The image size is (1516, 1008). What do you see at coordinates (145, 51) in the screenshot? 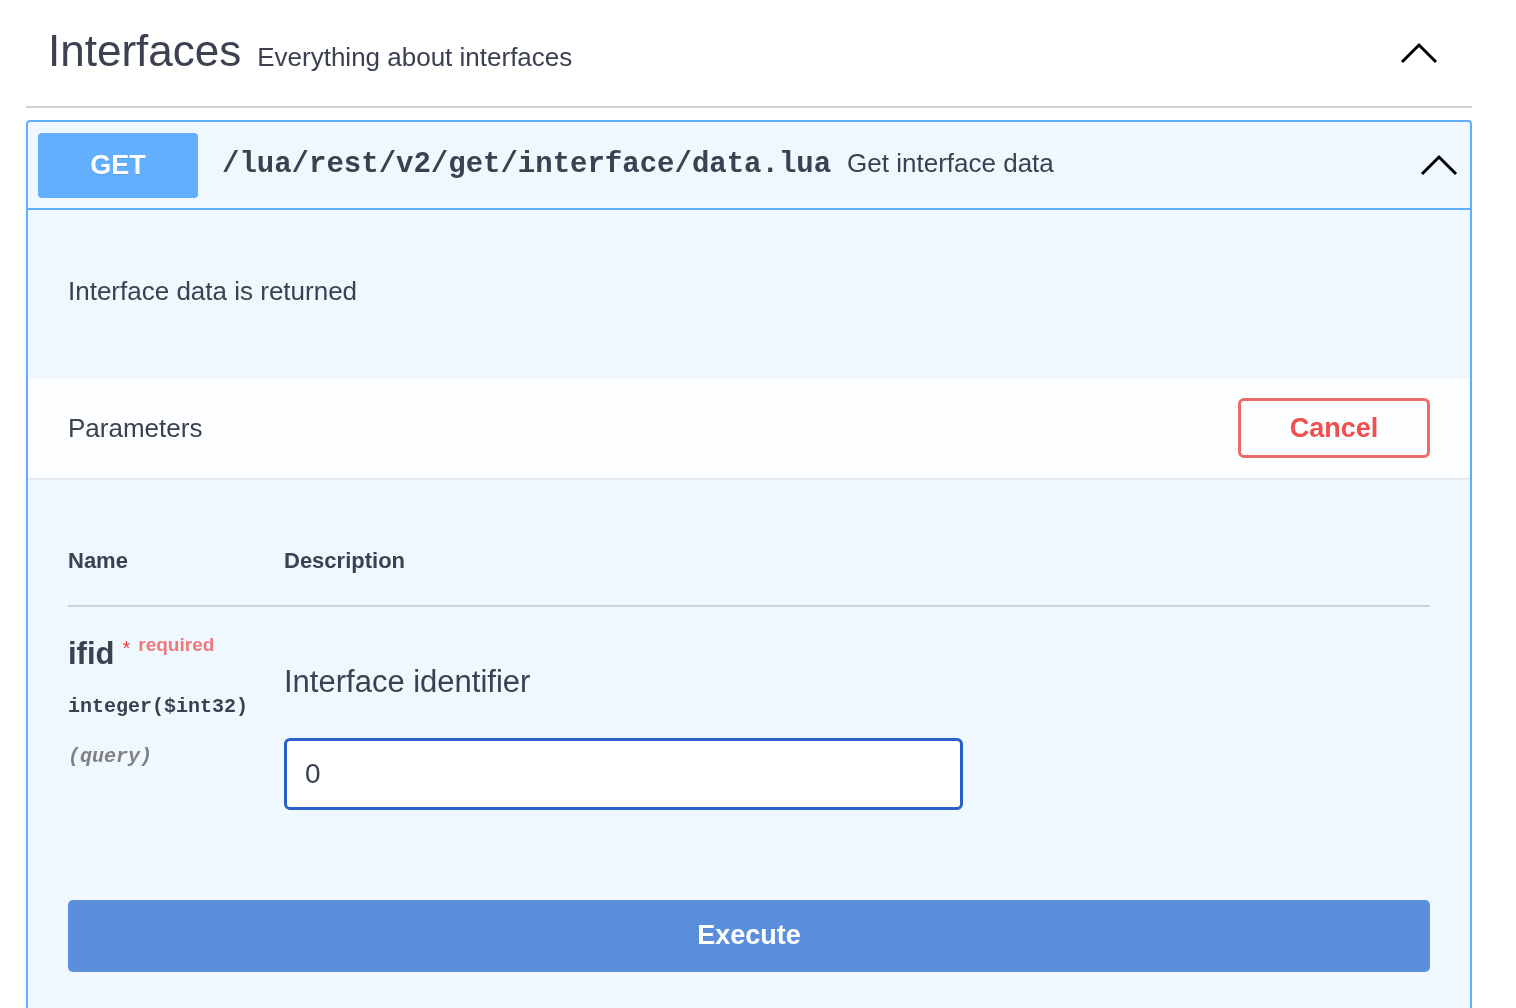
I see `section-title: Interfaces` at bounding box center [145, 51].